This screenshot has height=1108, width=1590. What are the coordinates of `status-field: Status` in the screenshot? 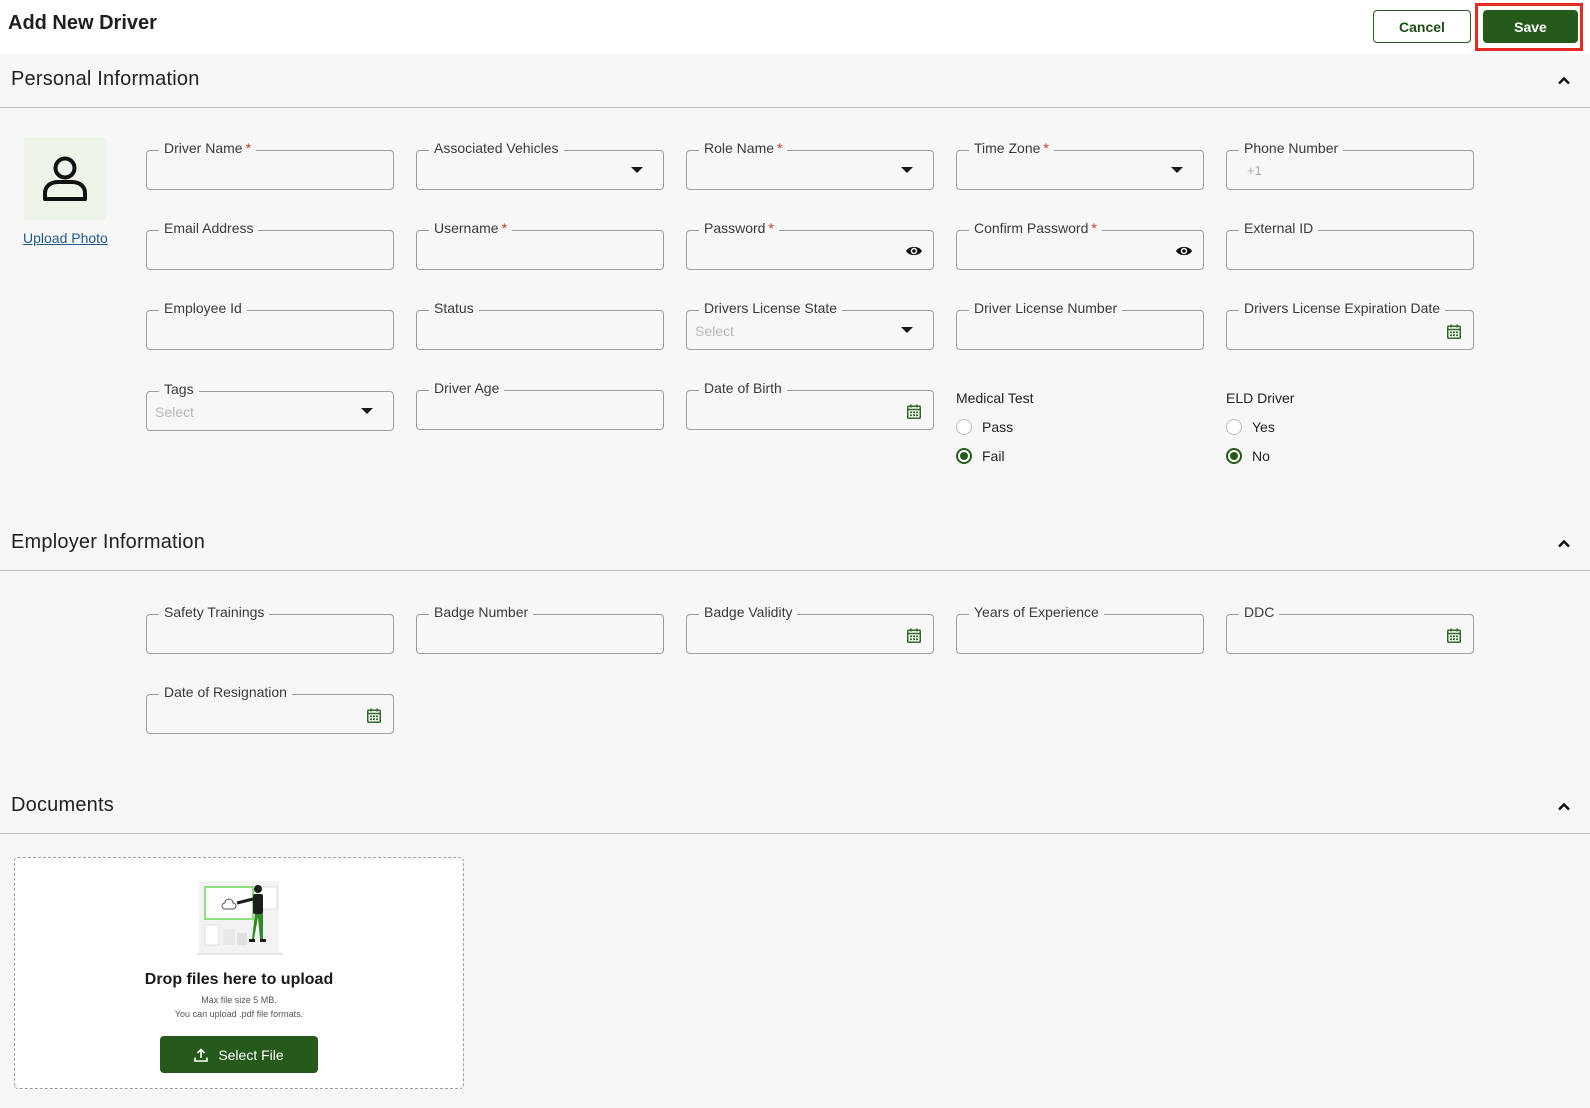 It's located at (540, 325).